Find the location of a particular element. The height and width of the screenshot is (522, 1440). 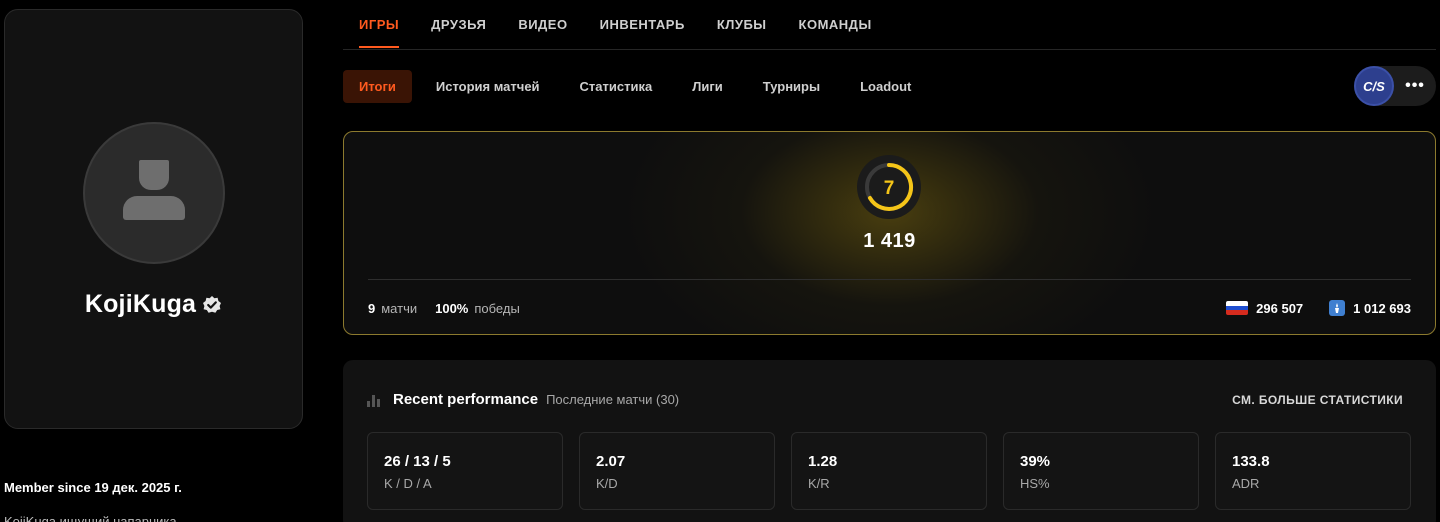

bar-chart-icon is located at coordinates (374, 400).